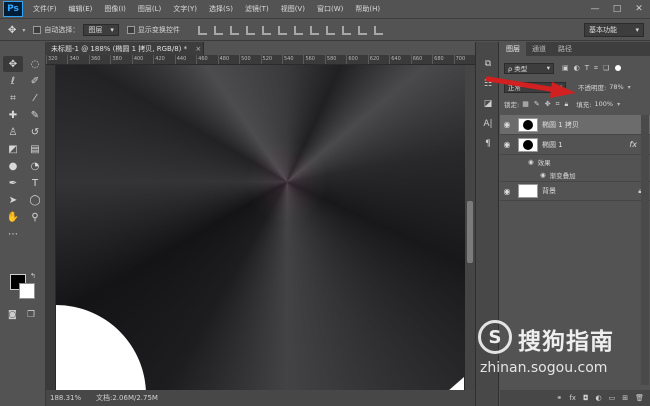  What do you see at coordinates (577, 68) in the screenshot?
I see `adjustment-filter-icon: ◐` at bounding box center [577, 68].